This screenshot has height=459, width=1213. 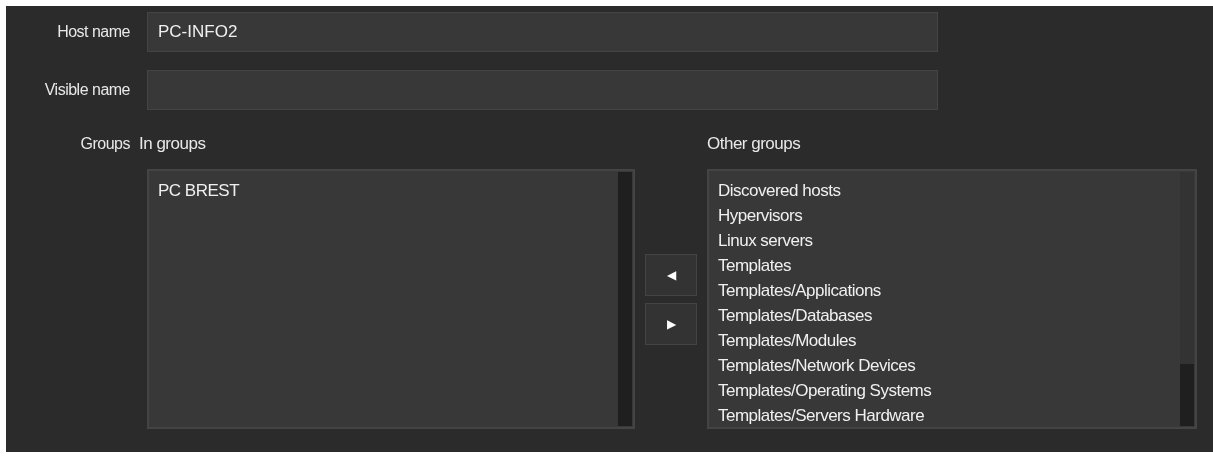 What do you see at coordinates (93, 32) in the screenshot?
I see `field-label: Host name` at bounding box center [93, 32].